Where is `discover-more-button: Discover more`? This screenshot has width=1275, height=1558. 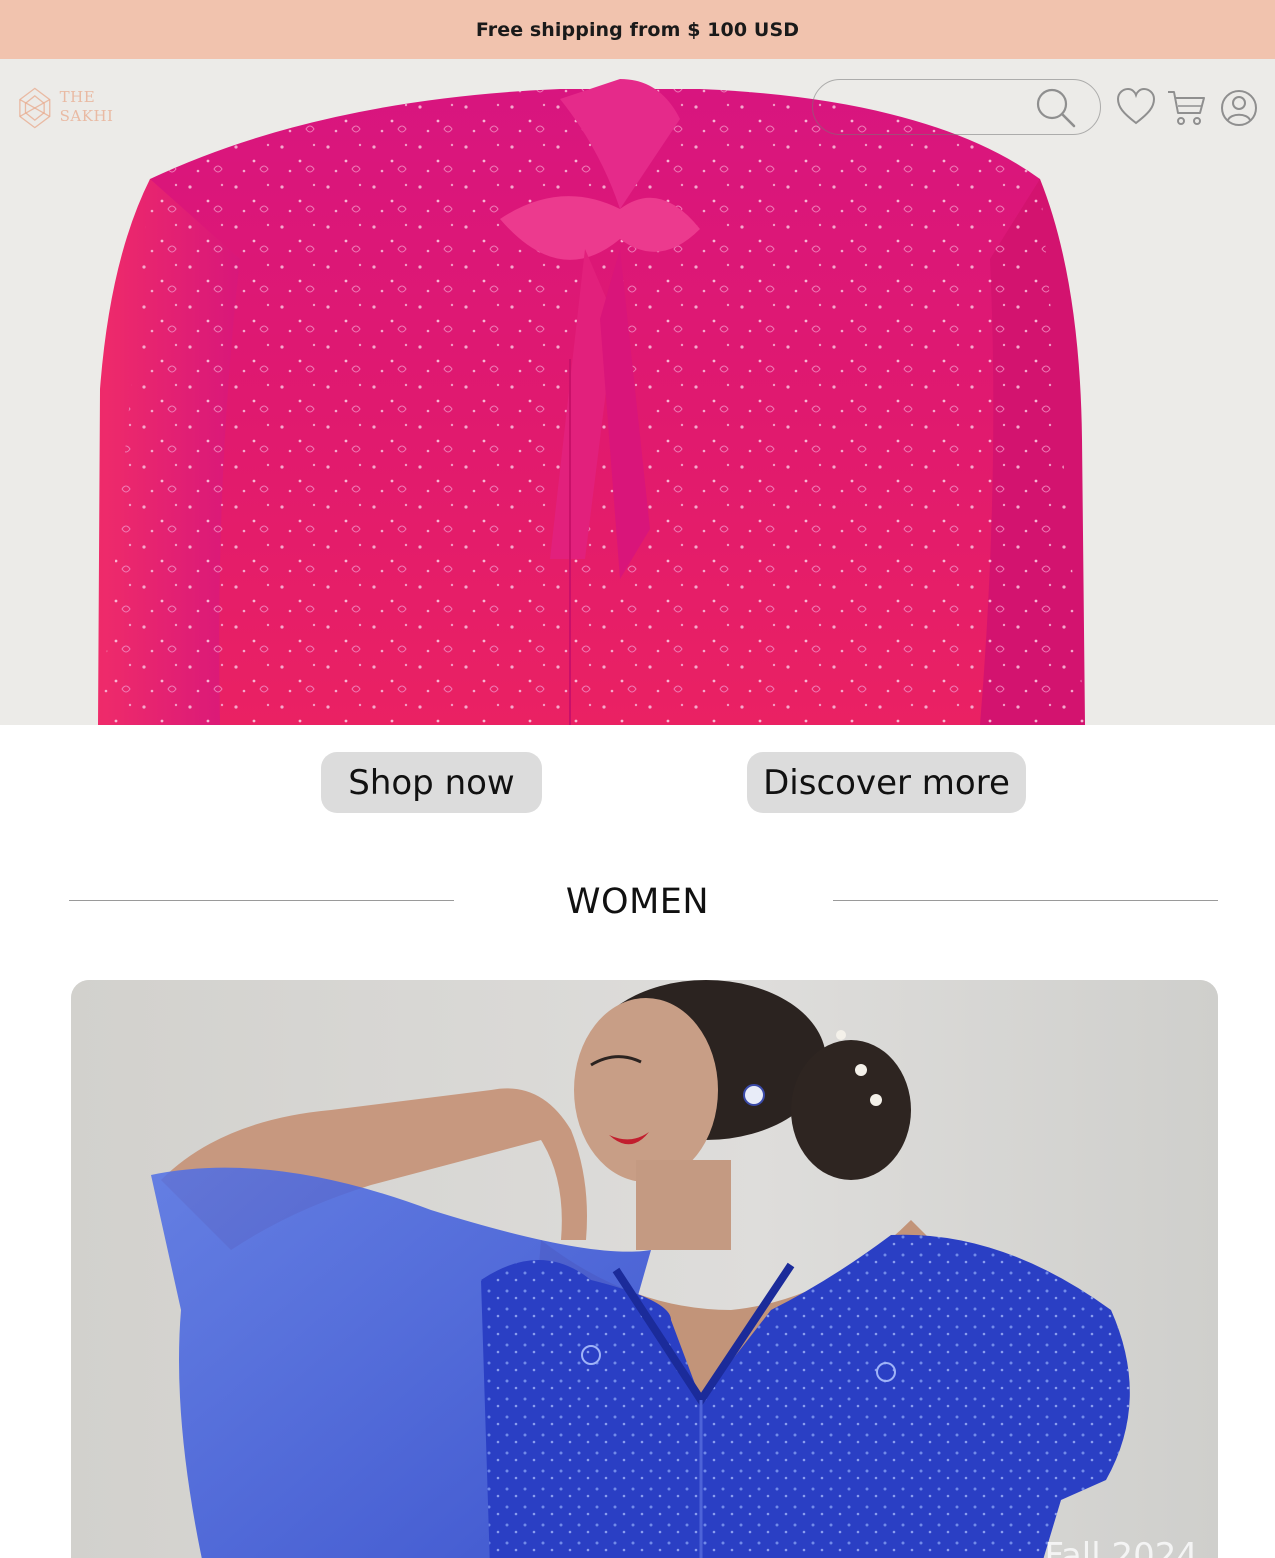
discover-more-button: Discover more is located at coordinates (886, 782).